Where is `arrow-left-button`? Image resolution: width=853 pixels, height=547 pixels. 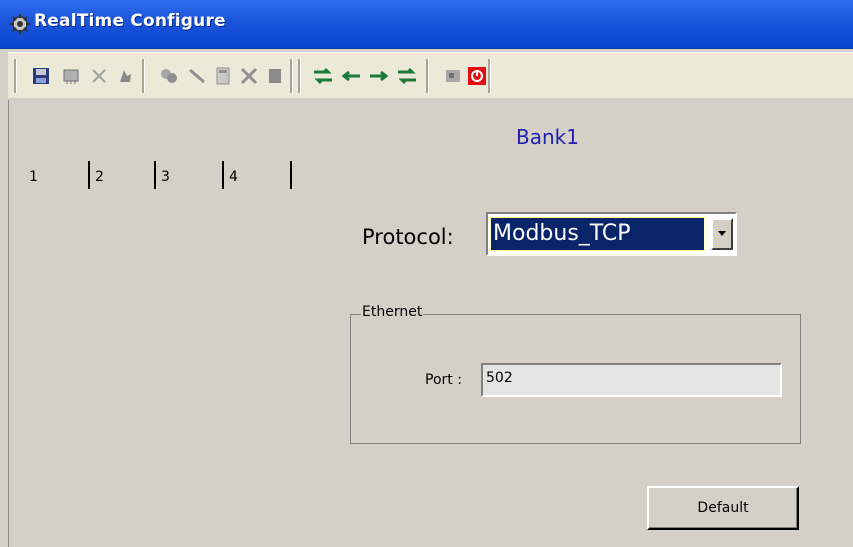
arrow-left-button is located at coordinates (351, 76).